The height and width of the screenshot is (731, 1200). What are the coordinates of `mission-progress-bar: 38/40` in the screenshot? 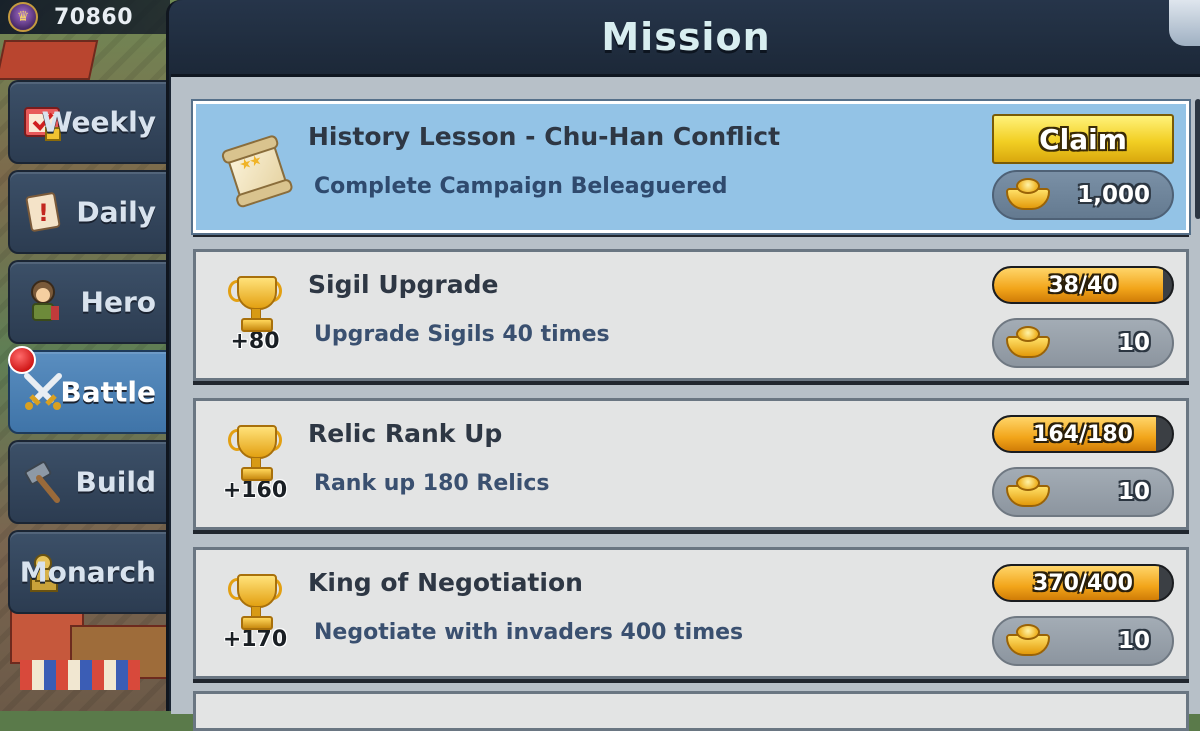 It's located at (1083, 285).